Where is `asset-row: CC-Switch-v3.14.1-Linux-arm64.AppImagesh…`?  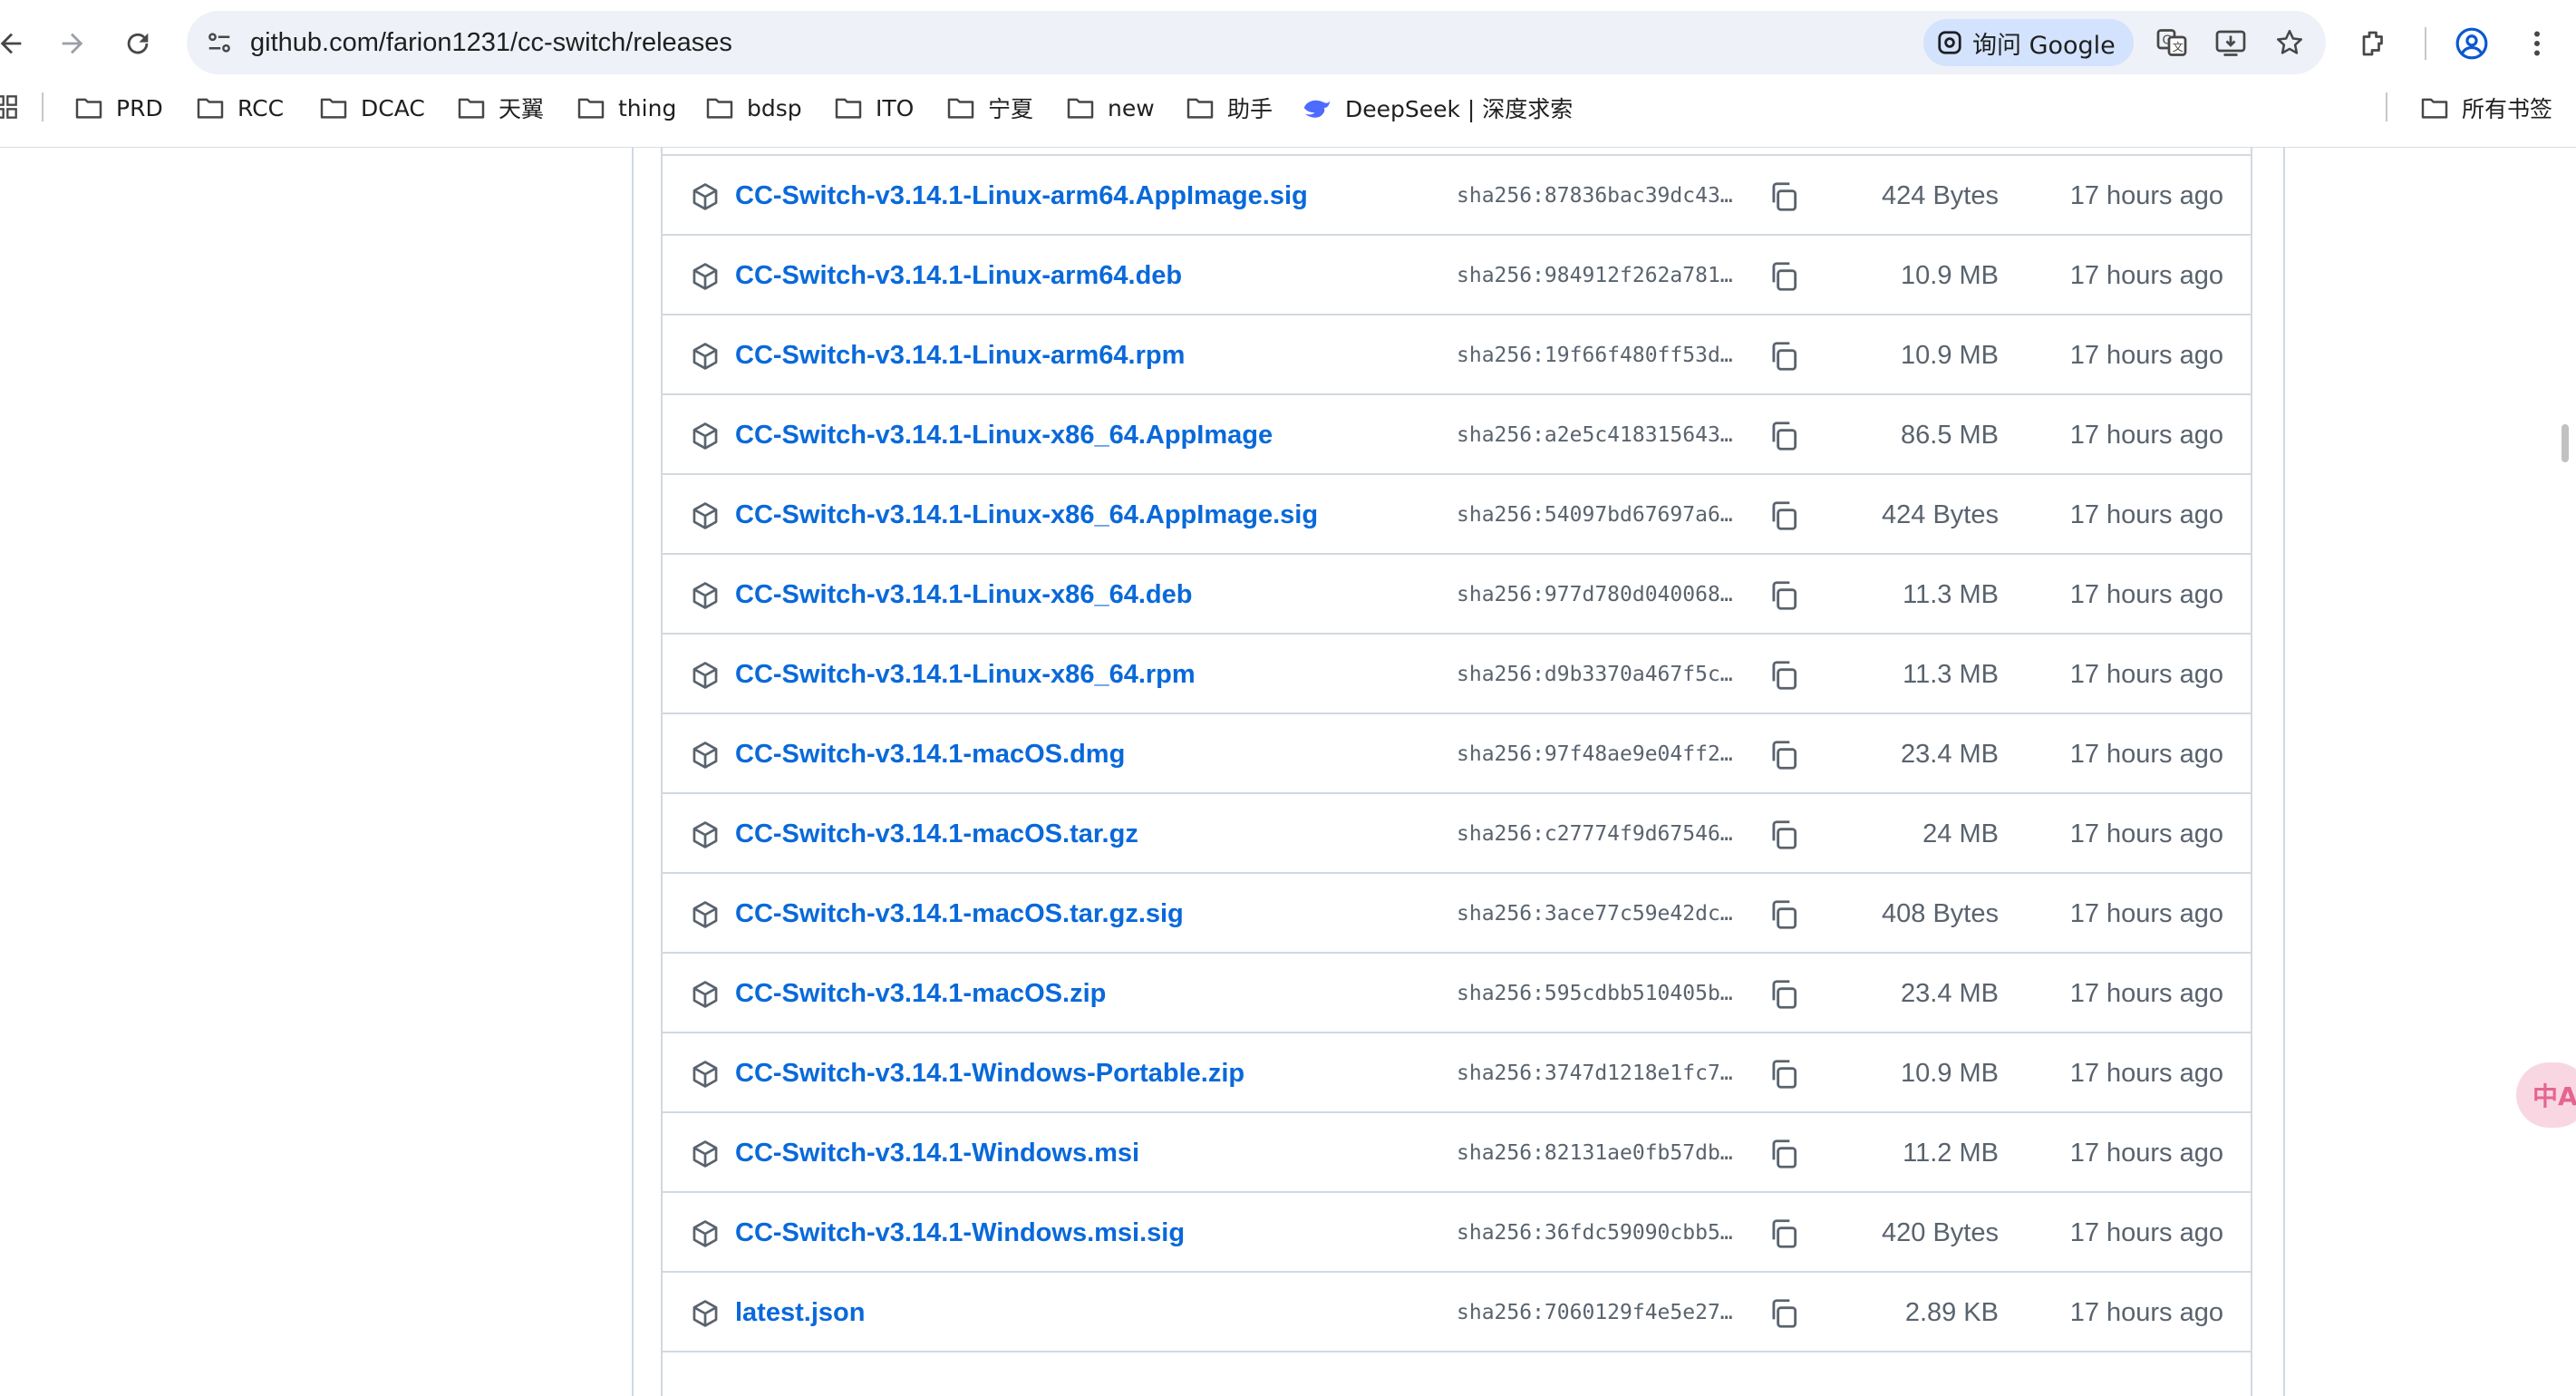
asset-row: CC-Switch-v3.14.1-Linux-arm64.AppImagesh… is located at coordinates (1457, 150).